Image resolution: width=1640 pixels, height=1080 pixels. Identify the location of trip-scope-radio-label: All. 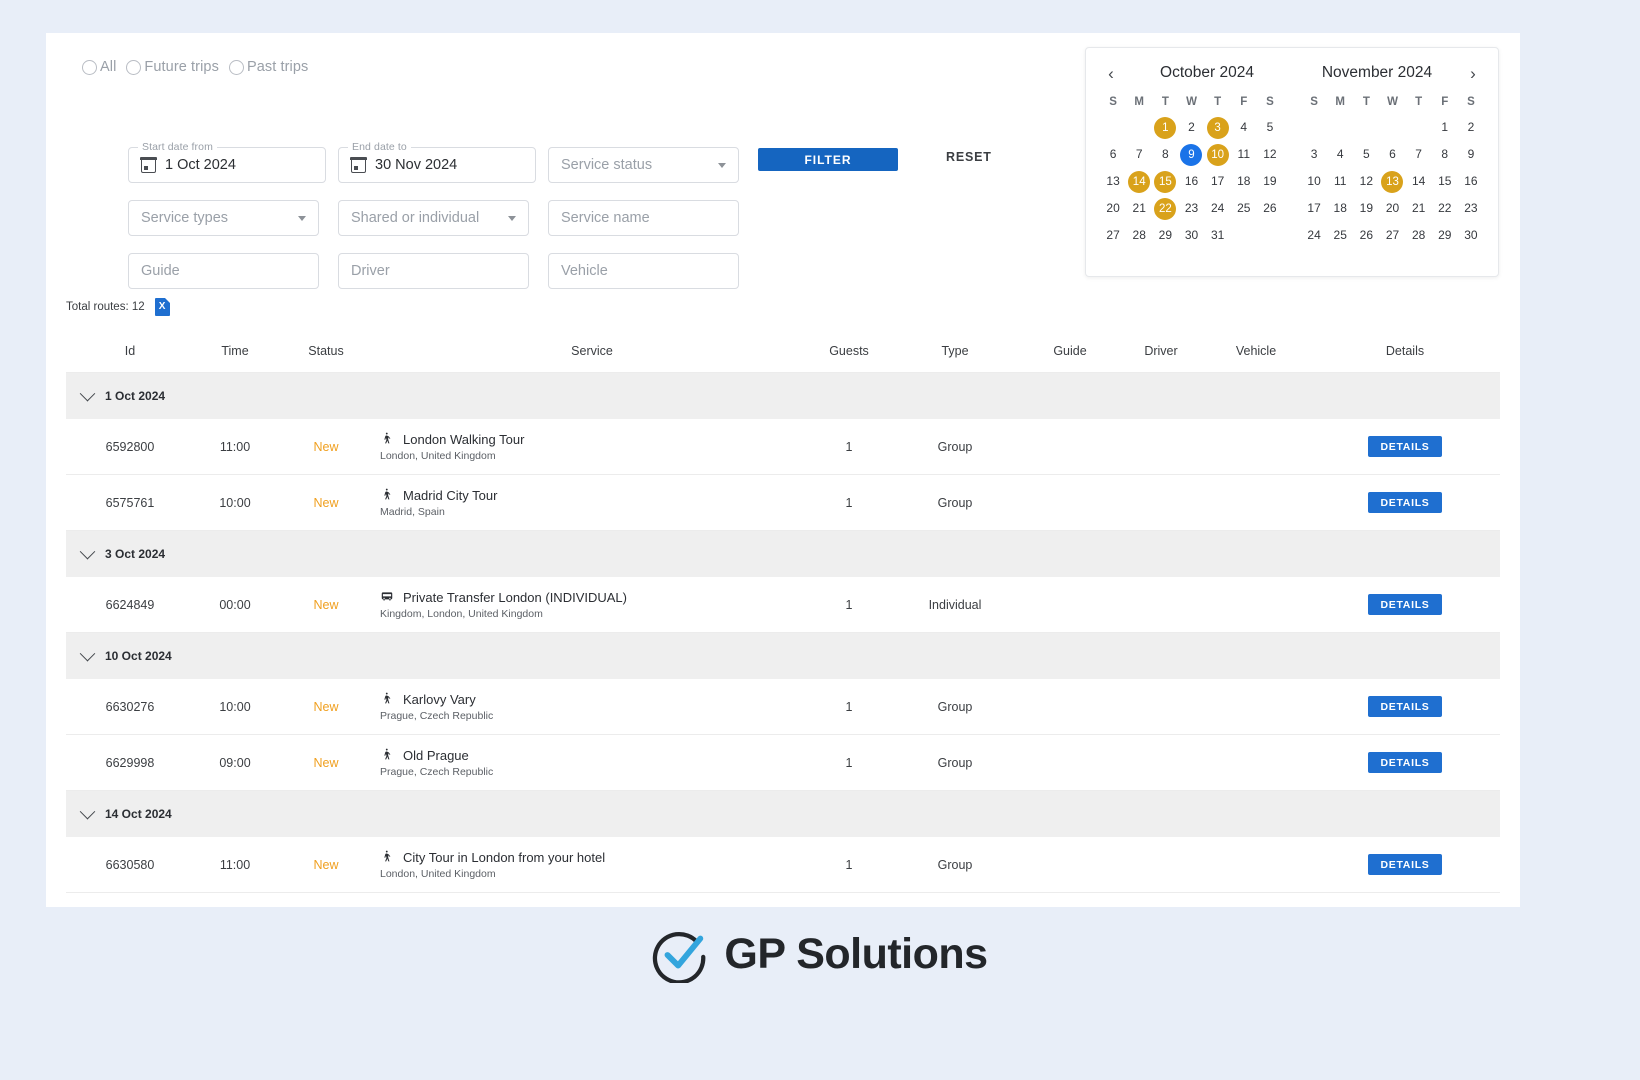
(108, 67).